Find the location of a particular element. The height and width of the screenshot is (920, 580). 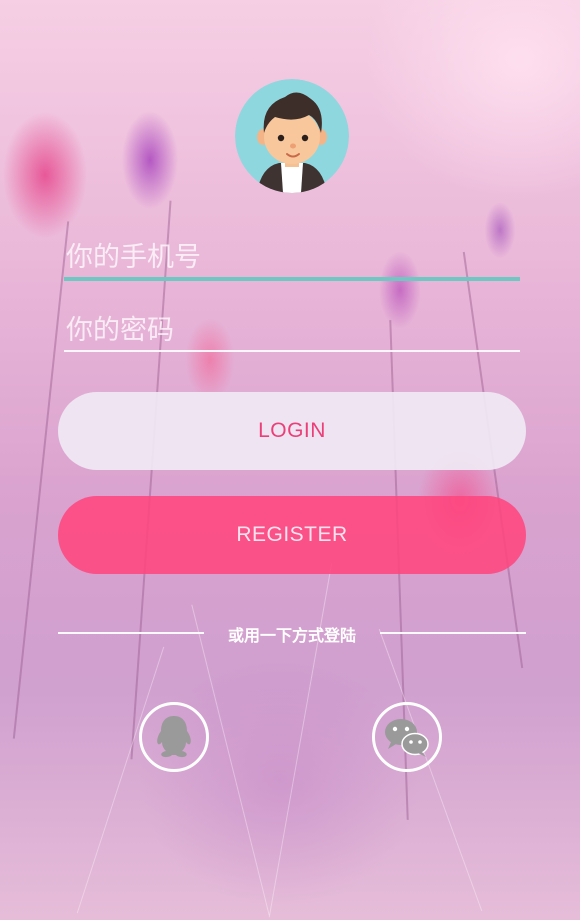

phone-input-underline-active is located at coordinates (292, 279).